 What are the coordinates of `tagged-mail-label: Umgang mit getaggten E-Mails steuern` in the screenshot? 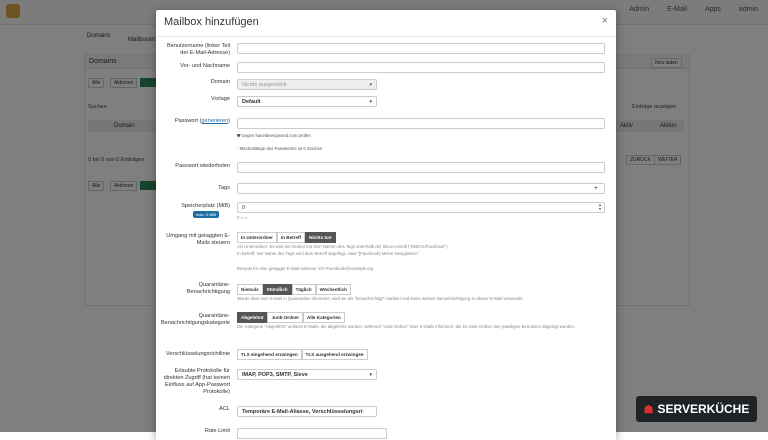 It's located at (198, 239).